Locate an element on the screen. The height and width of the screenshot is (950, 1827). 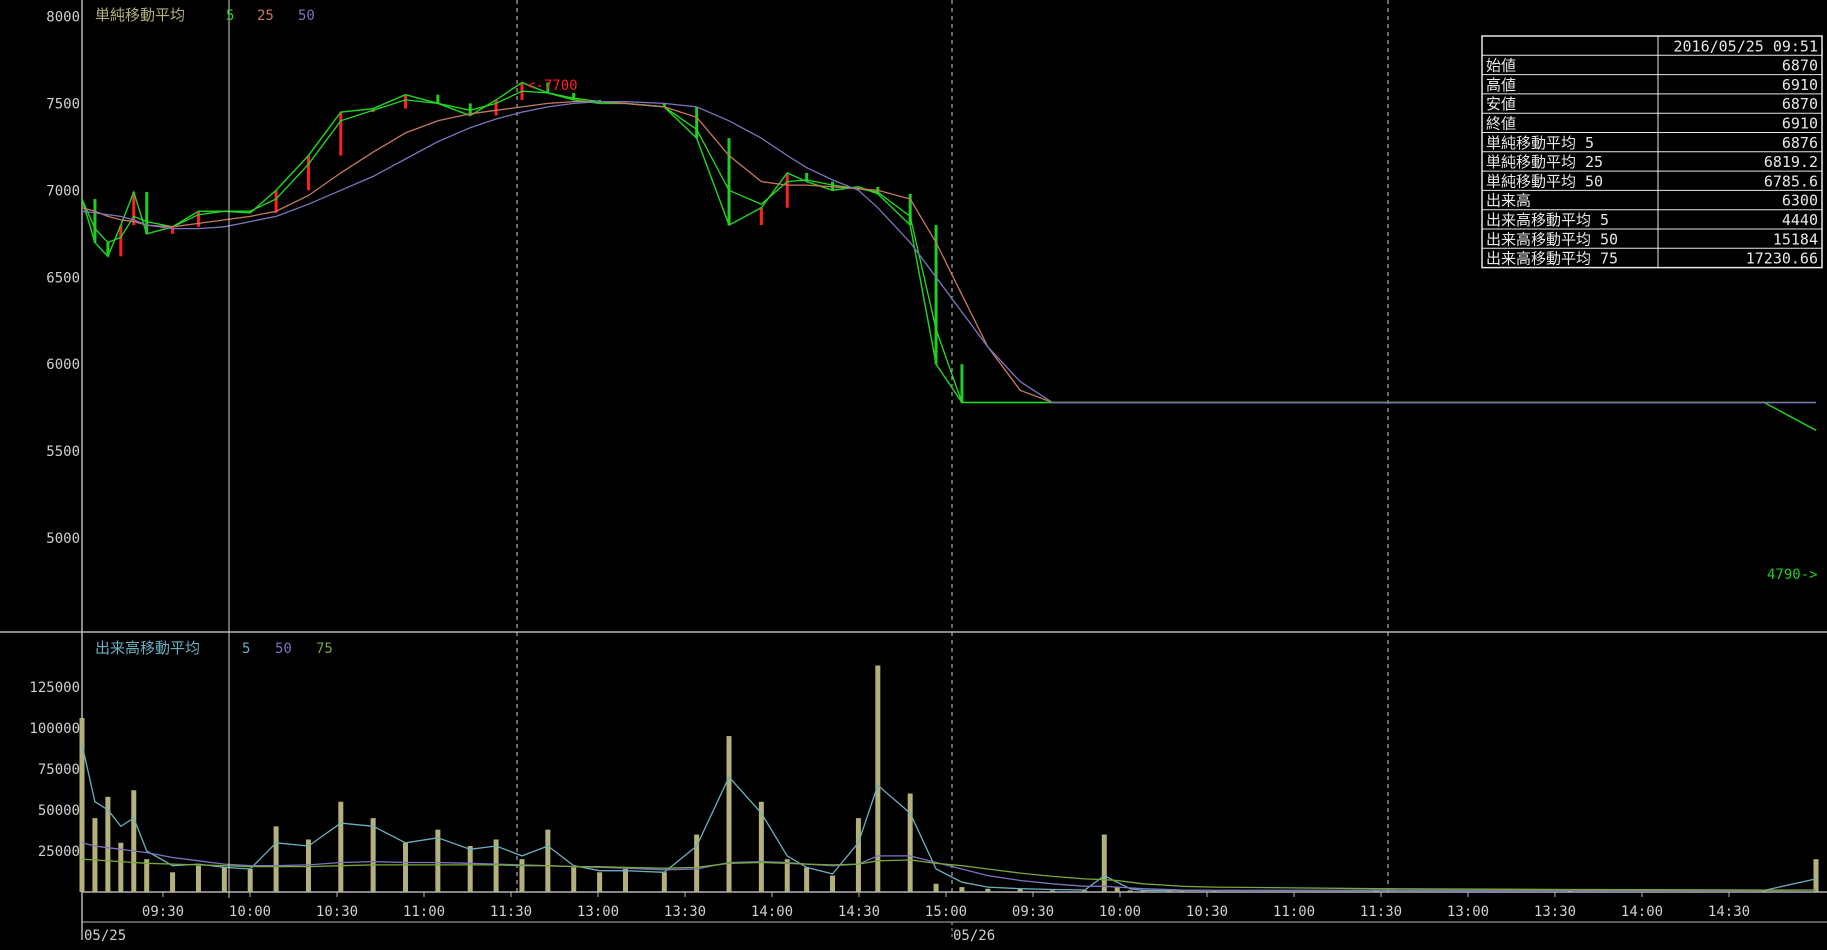
data-window-label: 安値 is located at coordinates (1501, 104).